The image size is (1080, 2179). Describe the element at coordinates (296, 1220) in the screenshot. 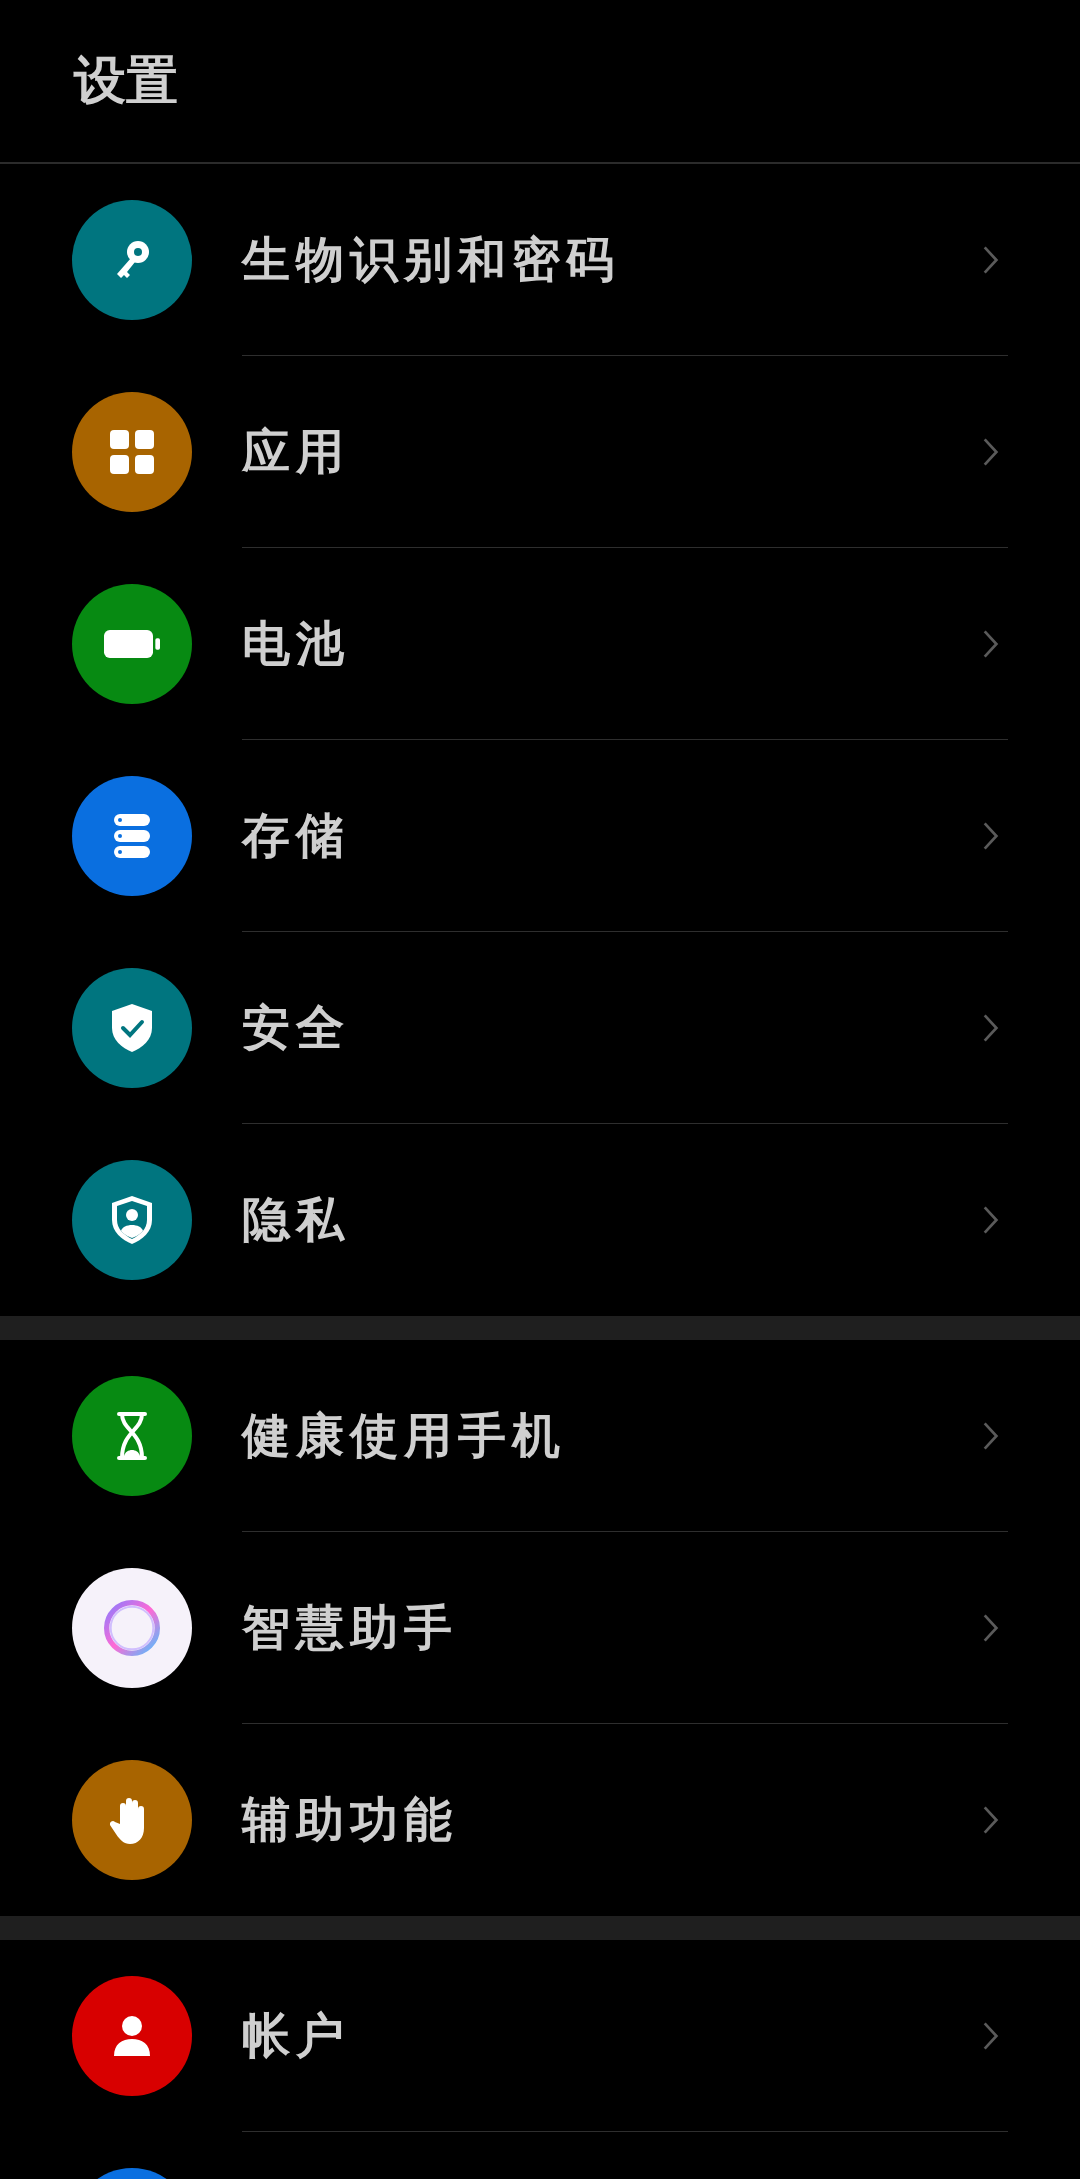

I see `settings-item-label: 隐私` at that location.